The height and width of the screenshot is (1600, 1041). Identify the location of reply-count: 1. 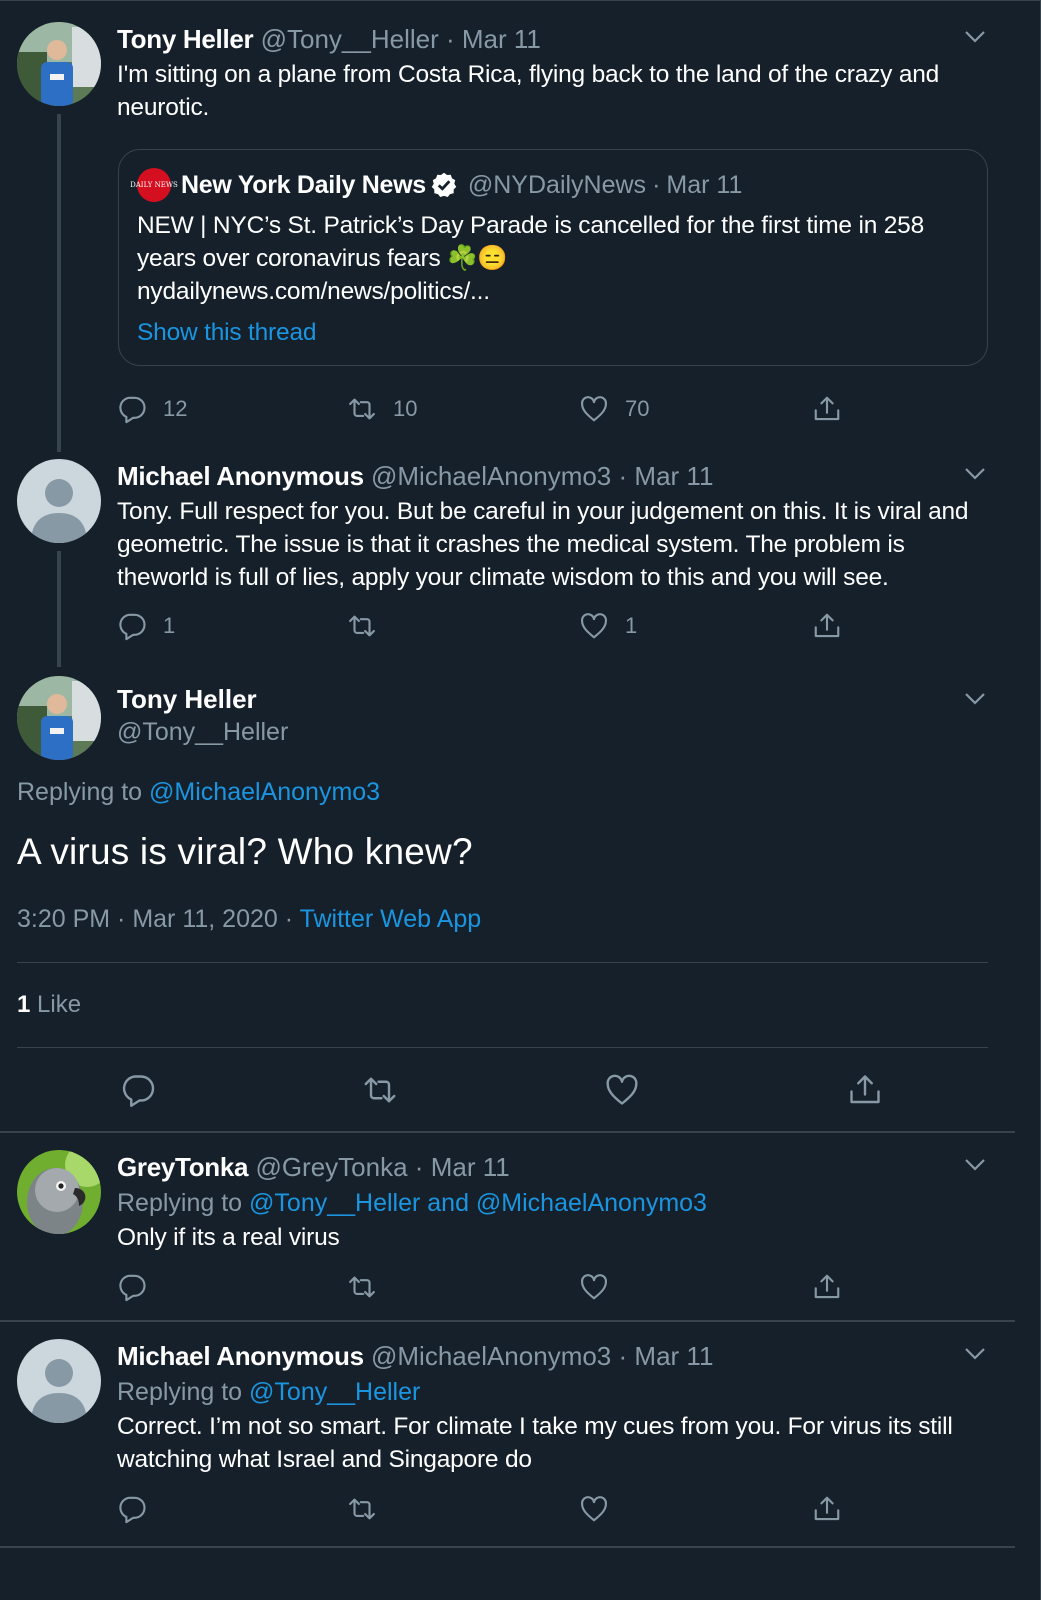
(169, 625).